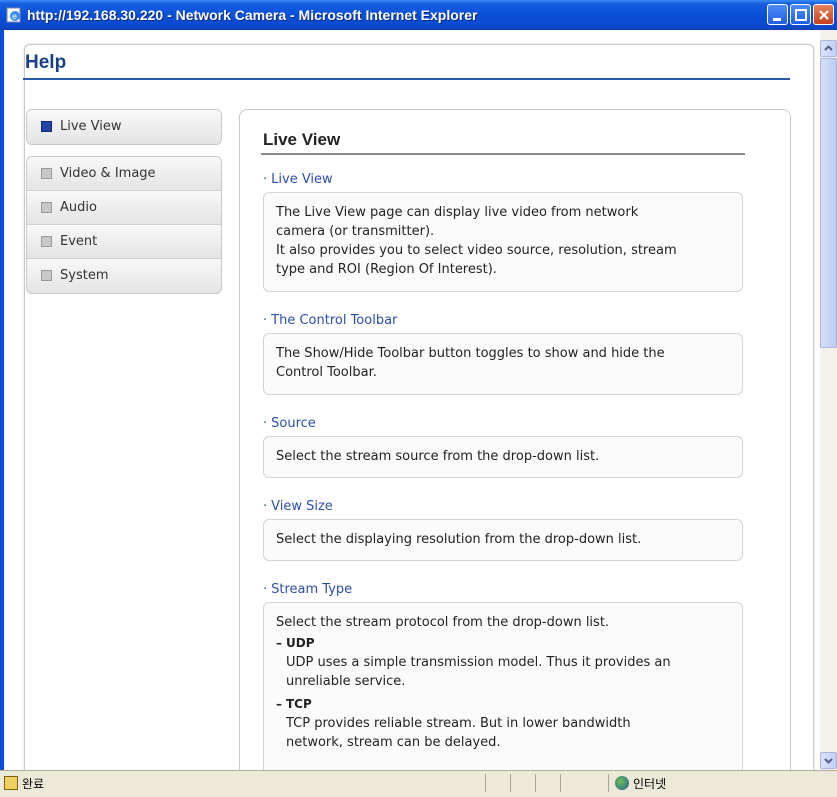 Image resolution: width=837 pixels, height=797 pixels. What do you see at coordinates (46, 126) in the screenshot?
I see `nav-active-icon` at bounding box center [46, 126].